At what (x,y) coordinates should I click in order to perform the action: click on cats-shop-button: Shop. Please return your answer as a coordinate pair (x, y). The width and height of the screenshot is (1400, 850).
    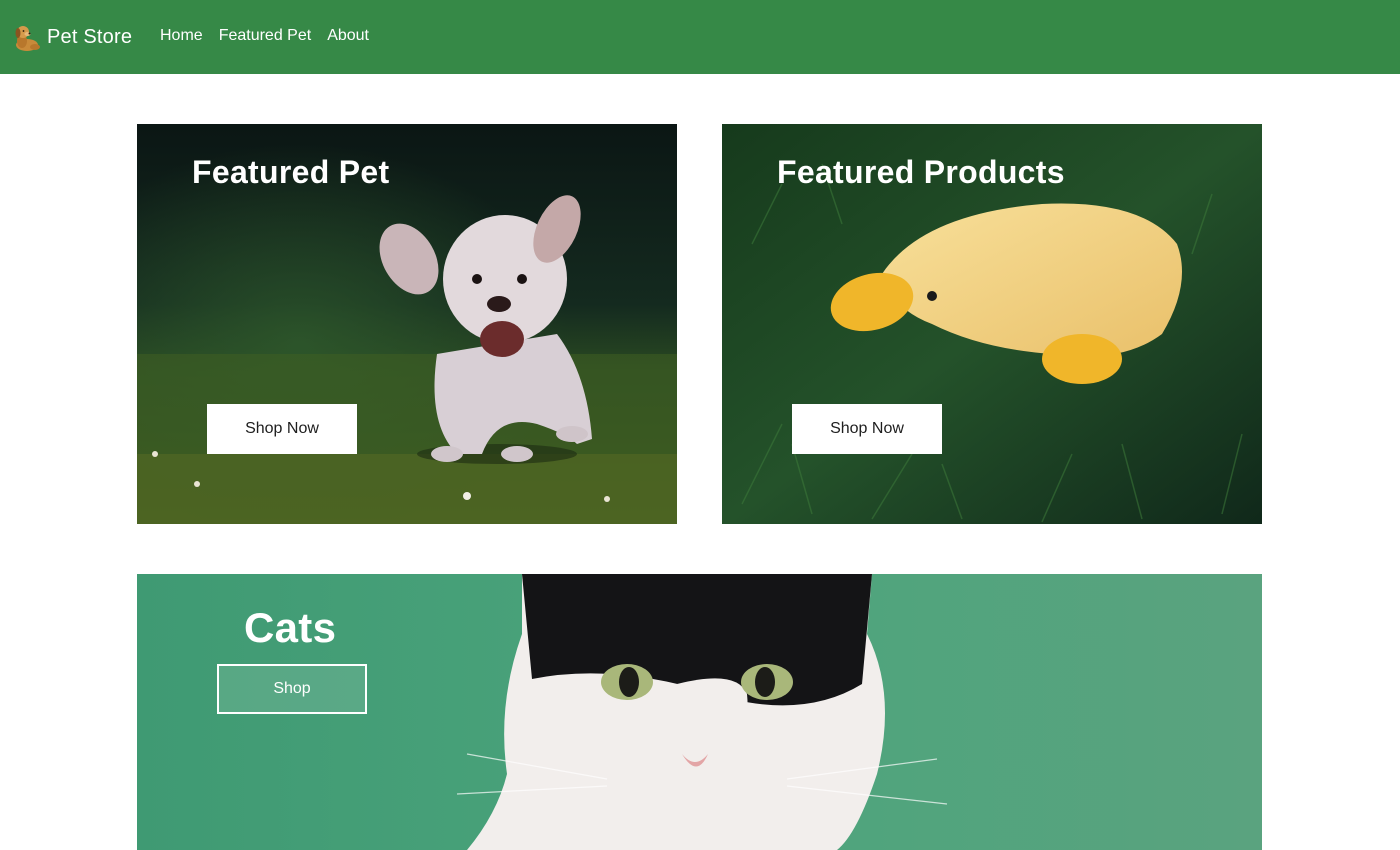
    Looking at the image, I should click on (292, 689).